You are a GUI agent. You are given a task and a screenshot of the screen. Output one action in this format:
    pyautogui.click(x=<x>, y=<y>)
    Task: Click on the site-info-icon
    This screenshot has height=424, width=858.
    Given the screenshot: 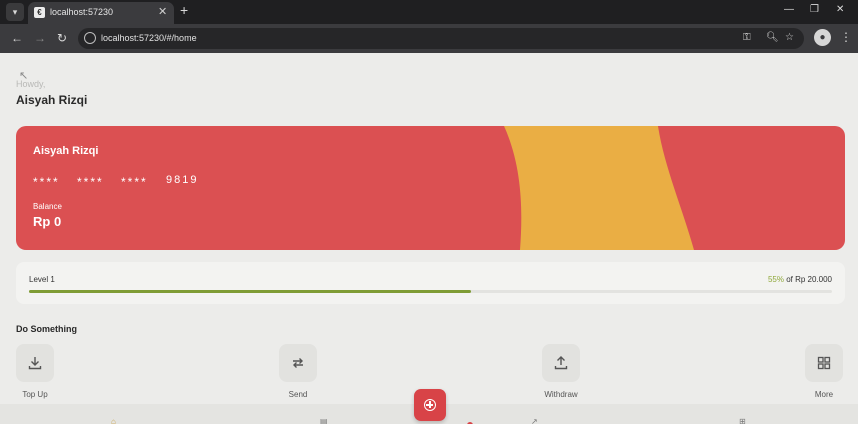 What is the action you would take?
    pyautogui.click(x=90, y=38)
    